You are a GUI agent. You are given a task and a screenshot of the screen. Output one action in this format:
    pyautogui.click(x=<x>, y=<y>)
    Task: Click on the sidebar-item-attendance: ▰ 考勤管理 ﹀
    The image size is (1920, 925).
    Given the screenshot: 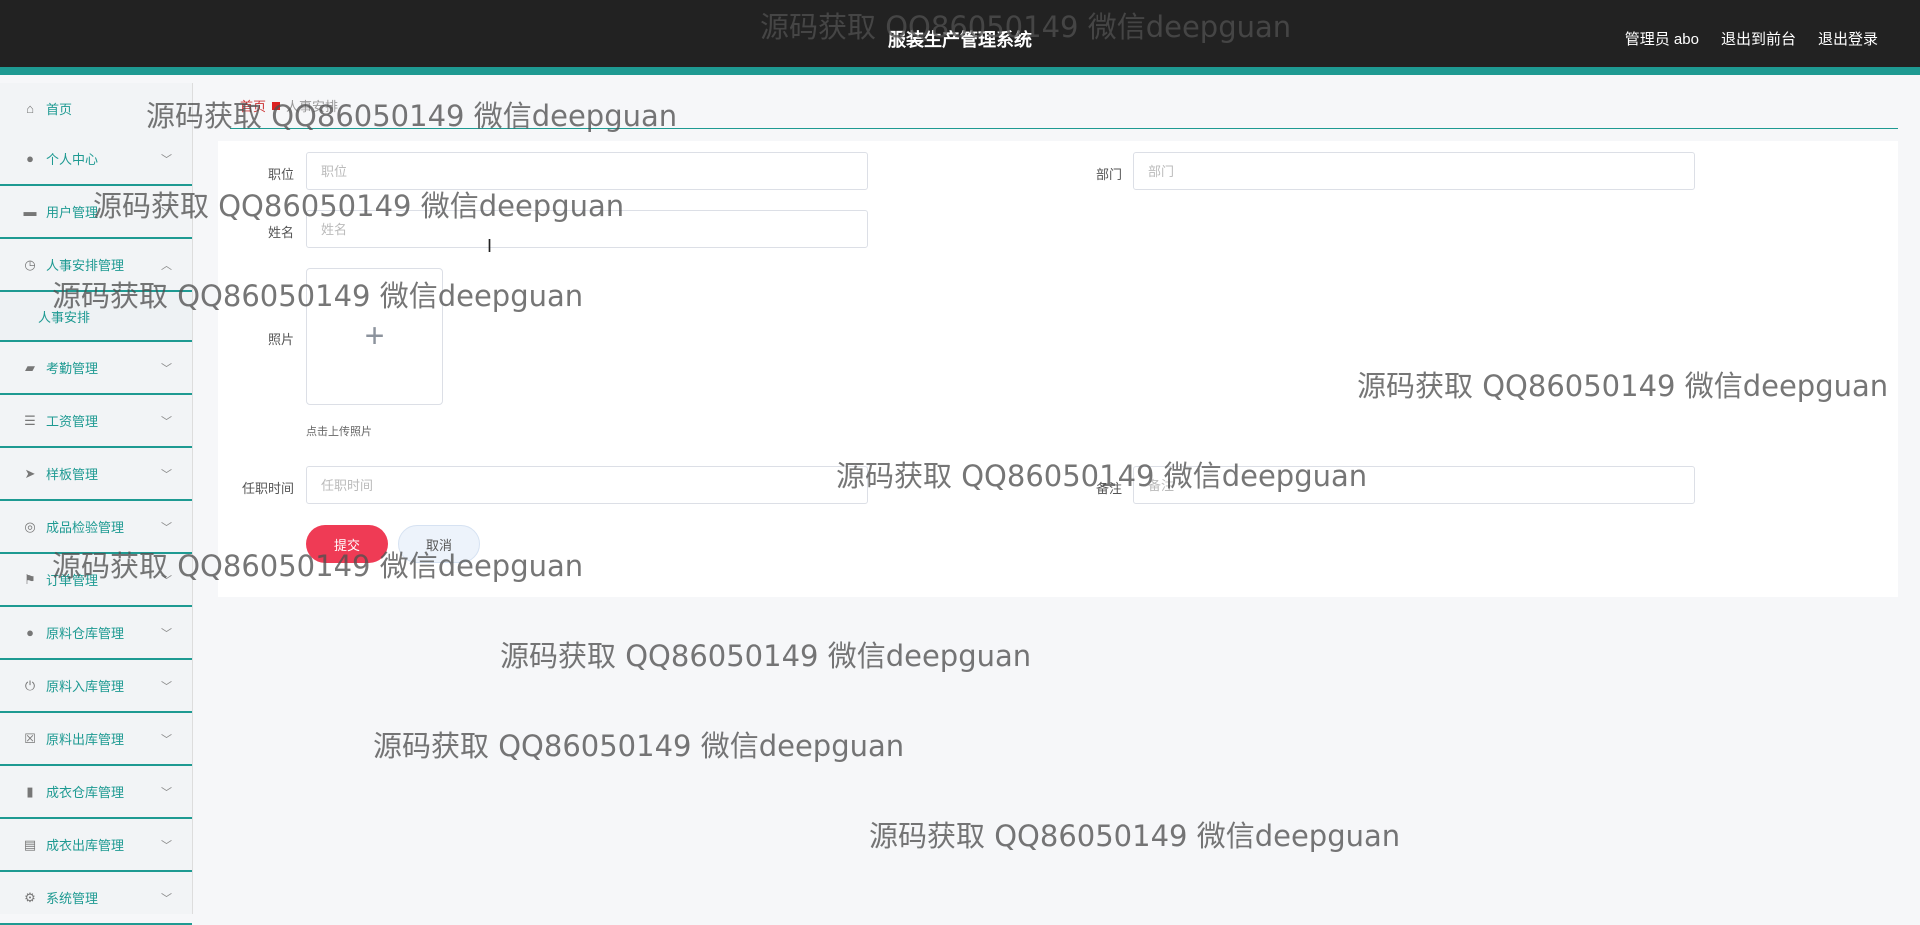 What is the action you would take?
    pyautogui.click(x=96, y=368)
    